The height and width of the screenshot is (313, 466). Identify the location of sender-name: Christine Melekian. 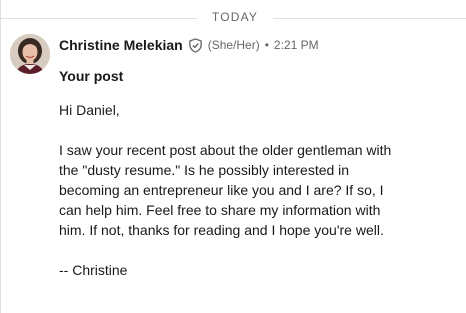
(121, 45).